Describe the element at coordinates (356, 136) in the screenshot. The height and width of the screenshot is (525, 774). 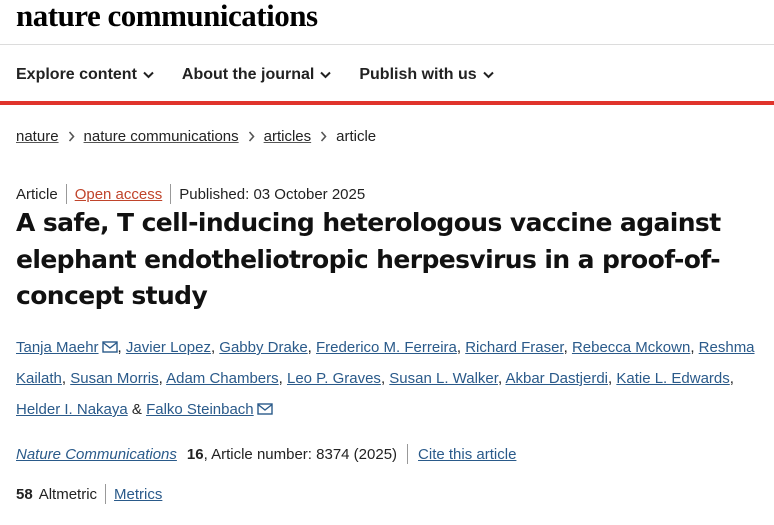
I see `breadcrumb-current: article` at that location.